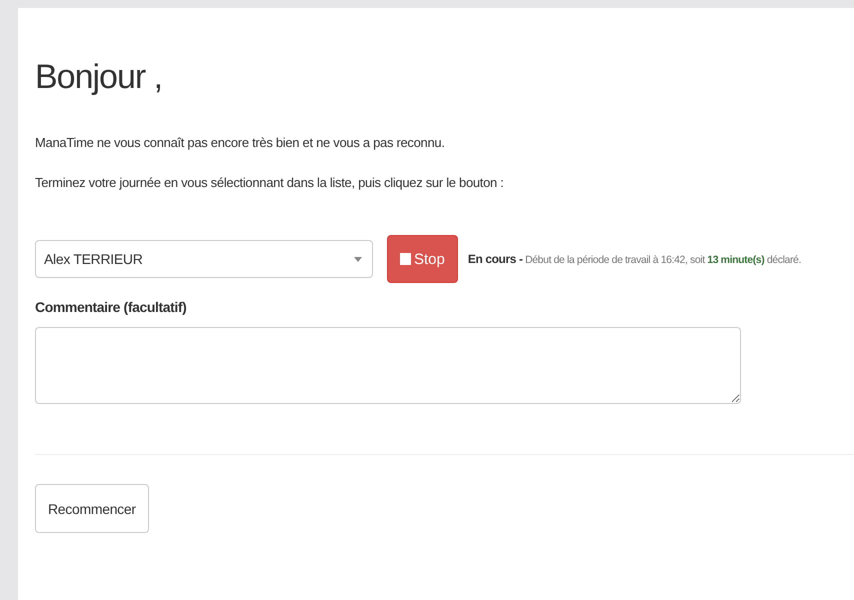  I want to click on user-select: Alex TERRIEUR, so click(204, 259).